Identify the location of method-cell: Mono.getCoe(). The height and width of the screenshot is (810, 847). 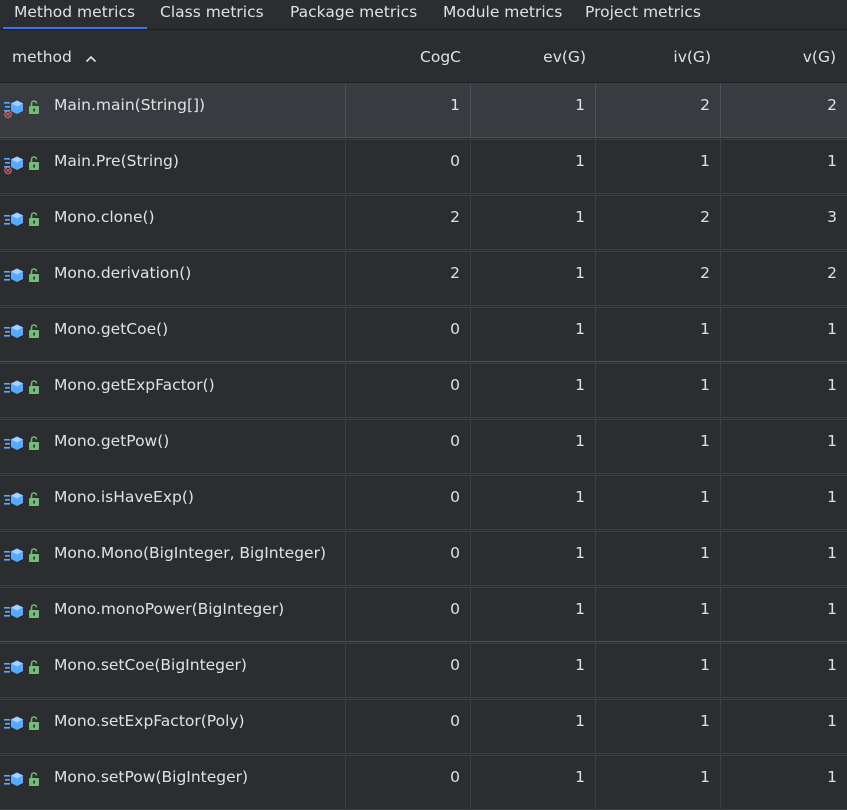
(172, 334).